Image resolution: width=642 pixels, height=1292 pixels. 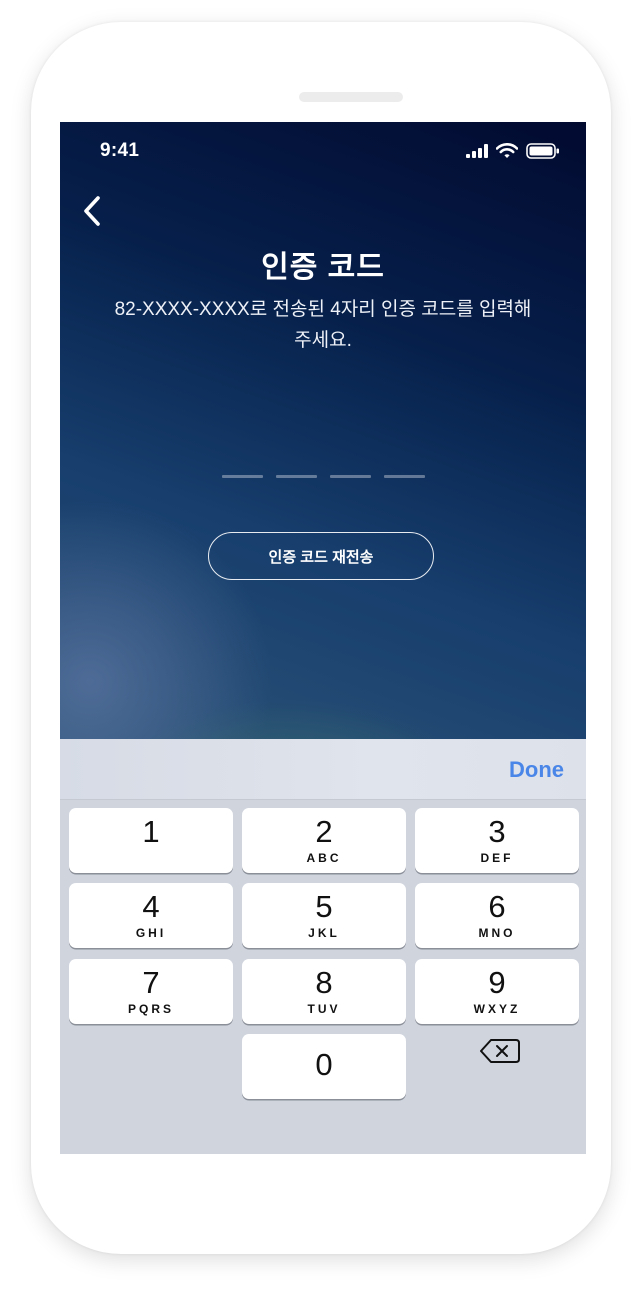 I want to click on key-6: 6 MNO, so click(x=497, y=915).